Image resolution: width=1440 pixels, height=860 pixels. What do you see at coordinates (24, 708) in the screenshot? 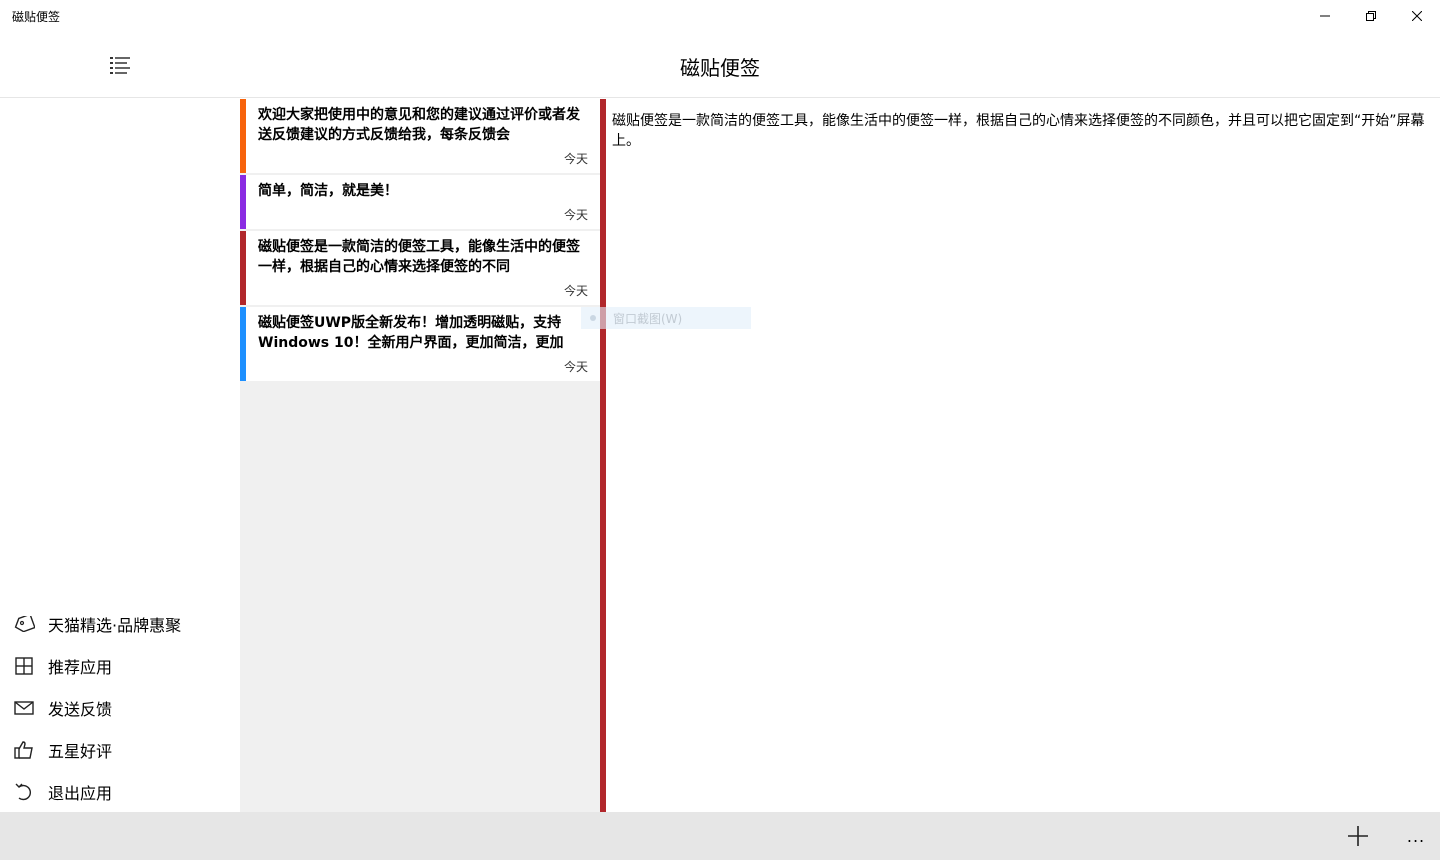
I see `mail-icon` at bounding box center [24, 708].